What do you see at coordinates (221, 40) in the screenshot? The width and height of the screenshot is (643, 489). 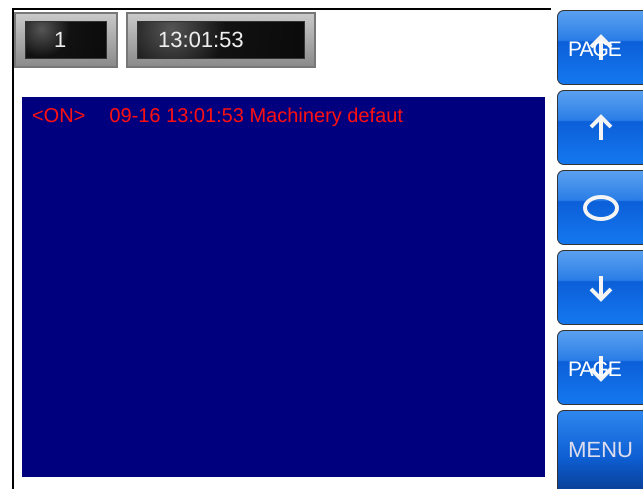 I see `clock-time: 13:01:53` at bounding box center [221, 40].